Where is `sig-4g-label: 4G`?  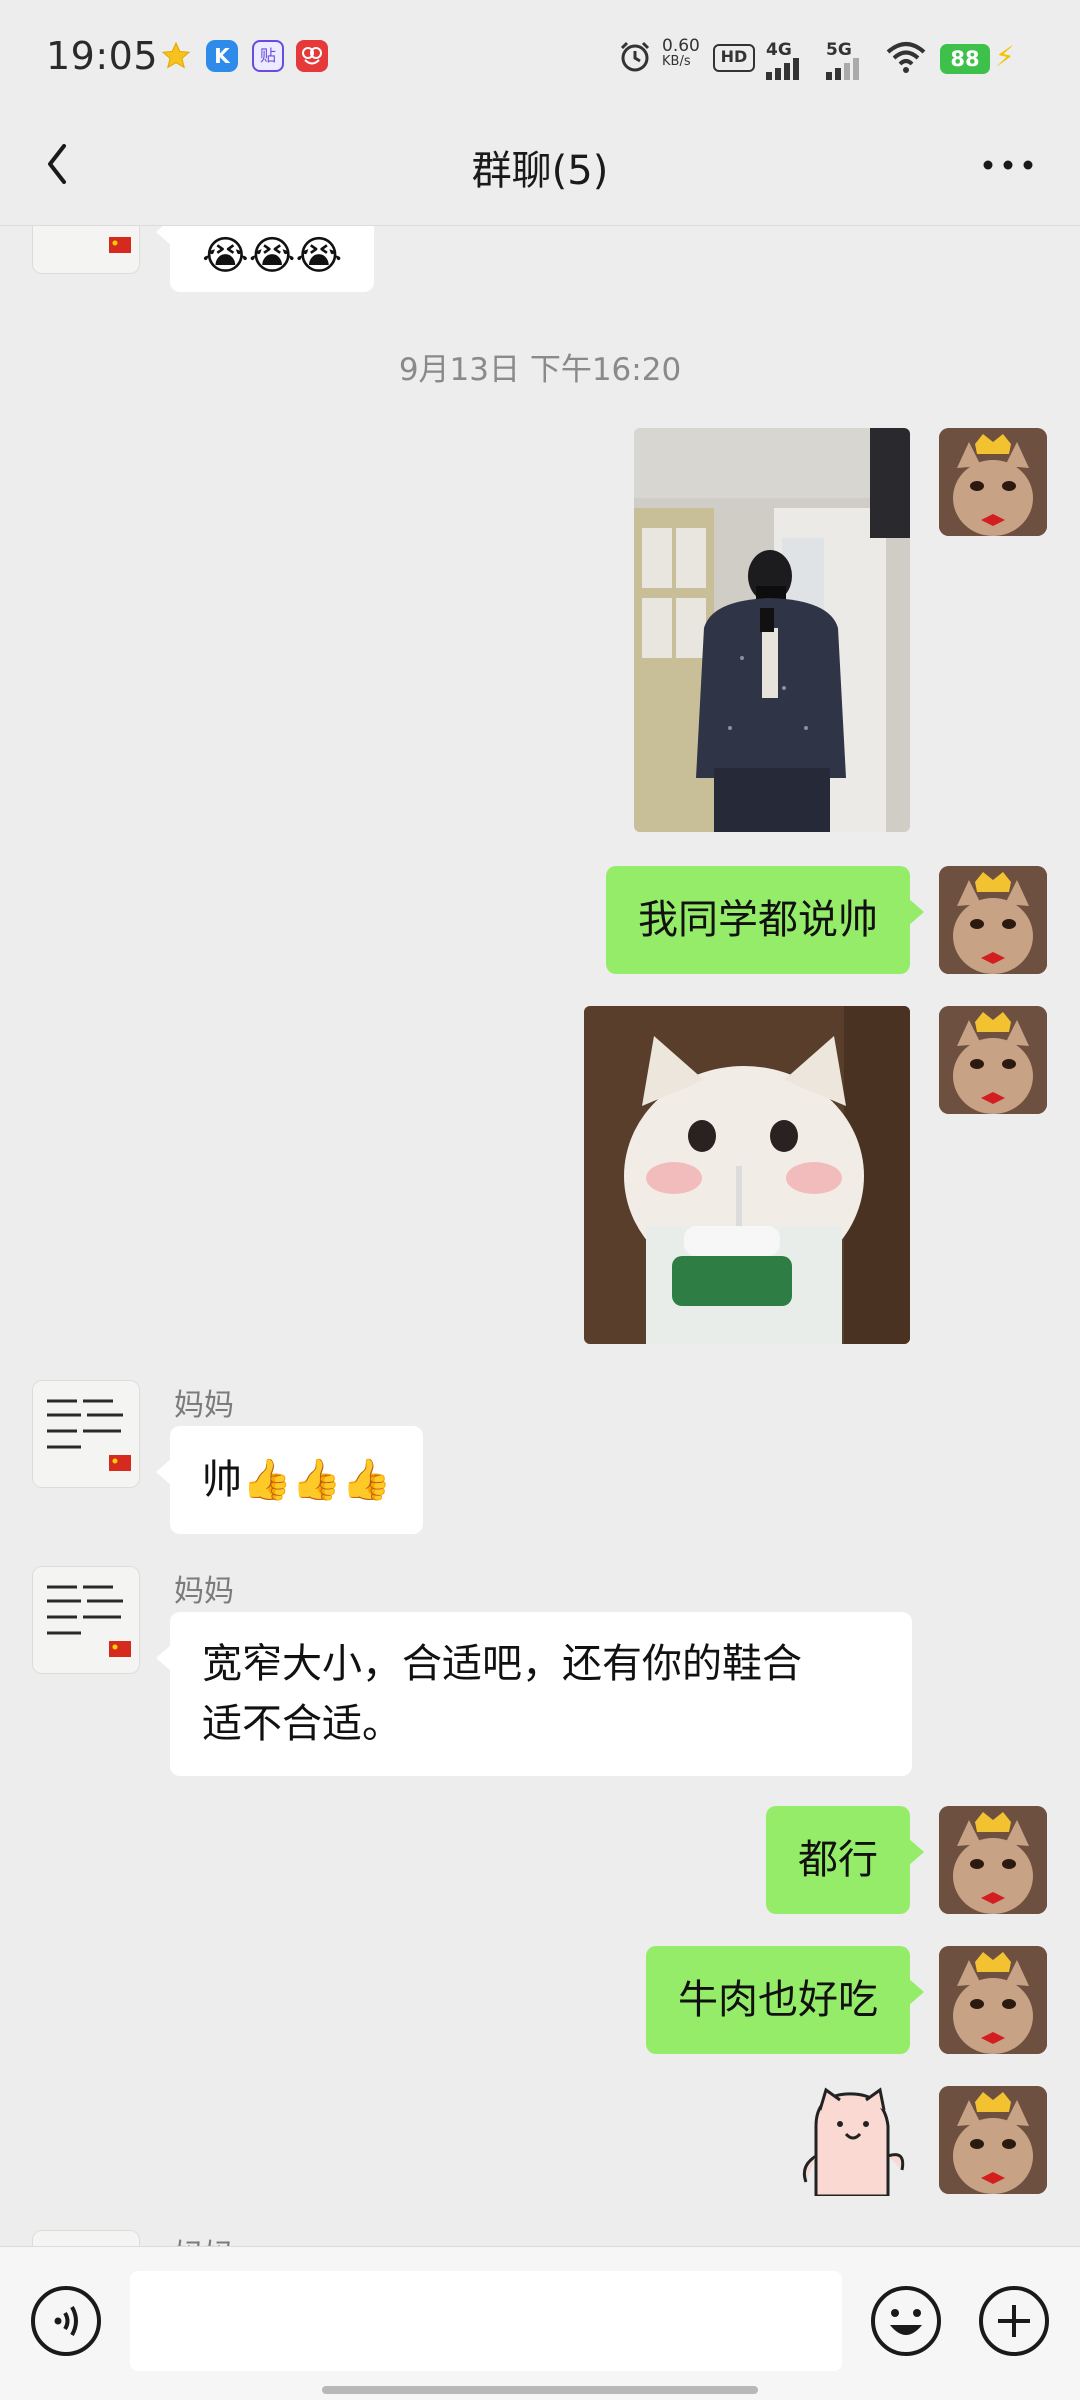 sig-4g-label: 4G is located at coordinates (779, 50).